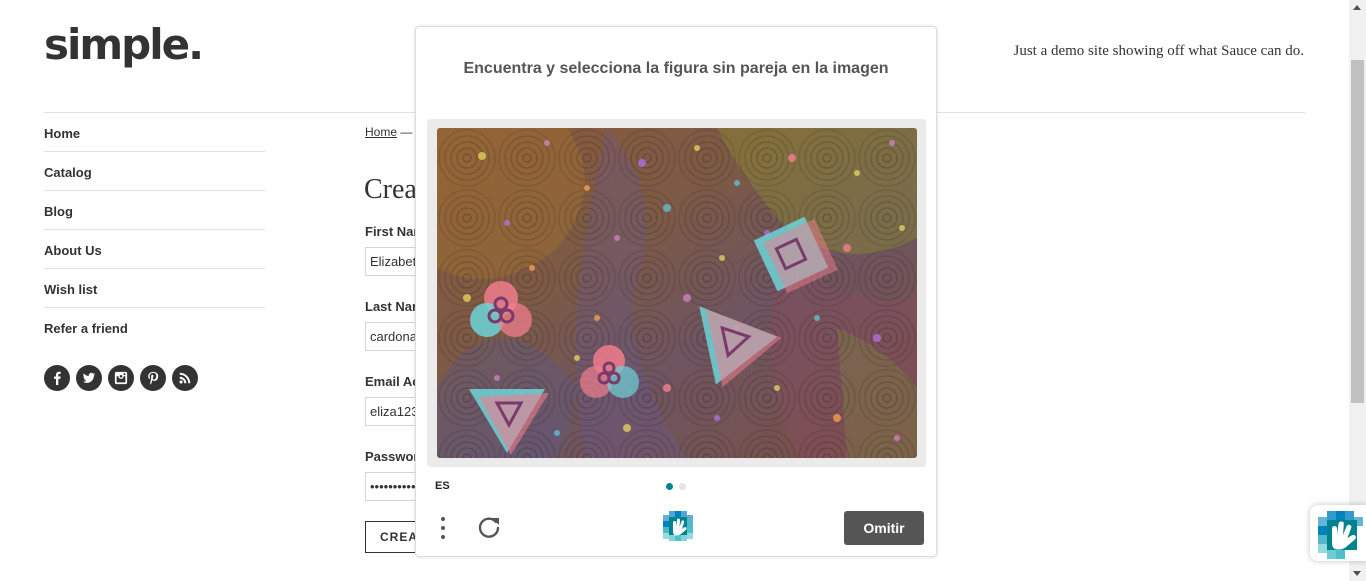 The width and height of the screenshot is (1366, 581). Describe the element at coordinates (442, 486) in the screenshot. I see `language-selector: ES` at that location.